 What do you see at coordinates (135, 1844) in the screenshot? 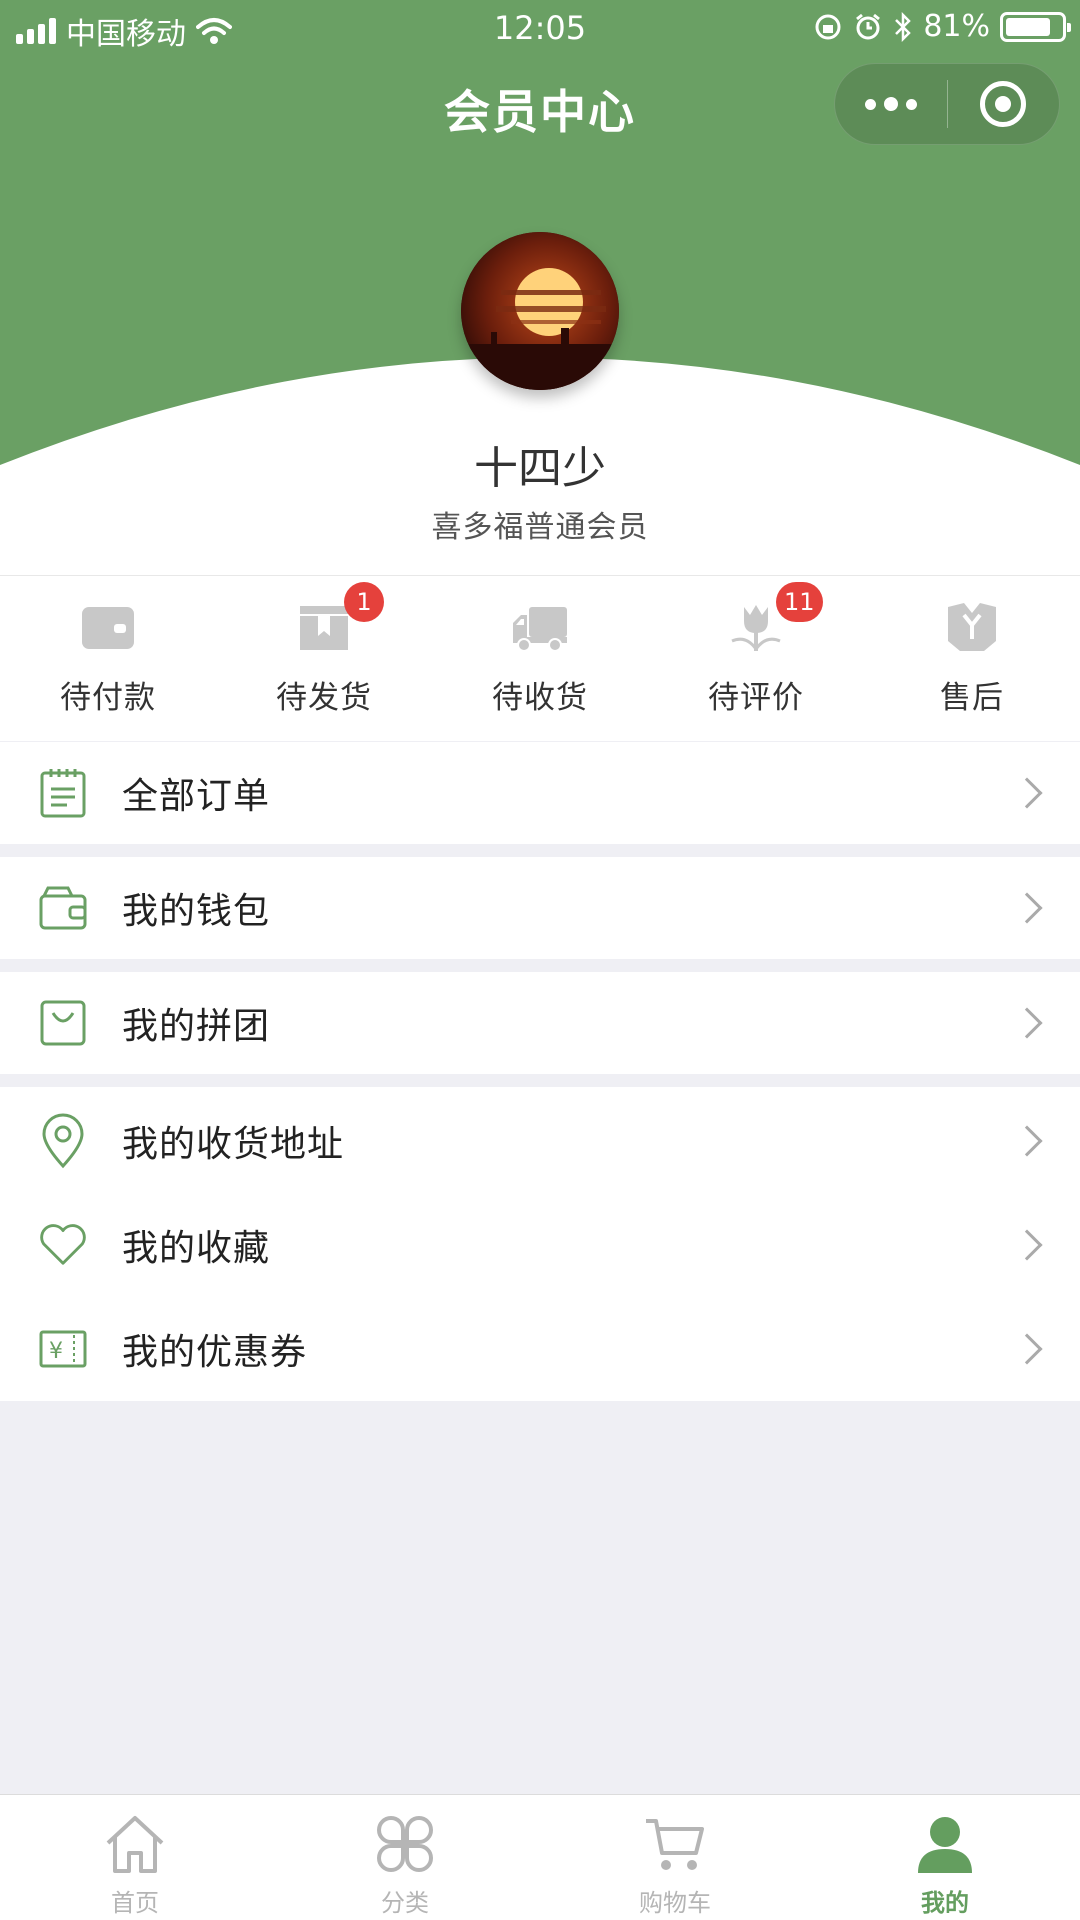
I see `home-icon` at bounding box center [135, 1844].